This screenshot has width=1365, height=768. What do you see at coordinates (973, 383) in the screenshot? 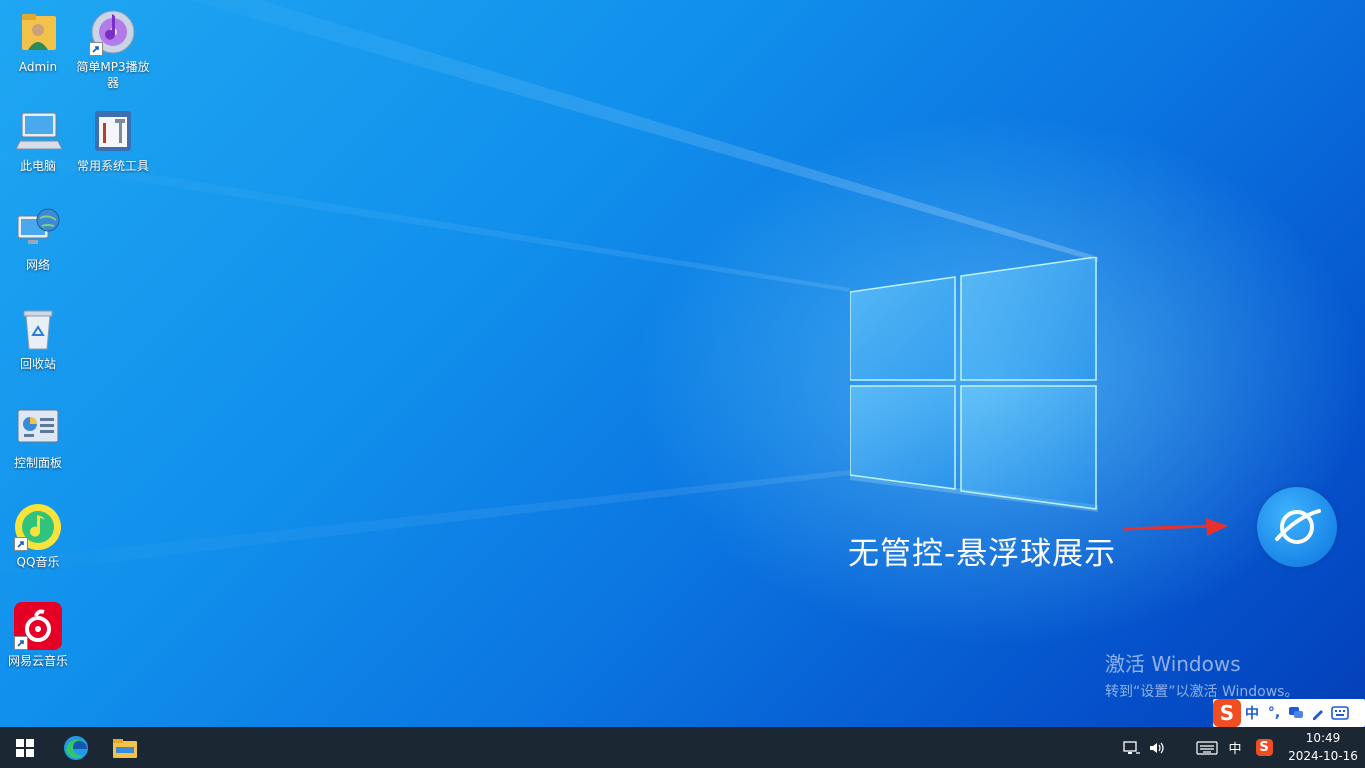
I see `windows-logo` at bounding box center [973, 383].